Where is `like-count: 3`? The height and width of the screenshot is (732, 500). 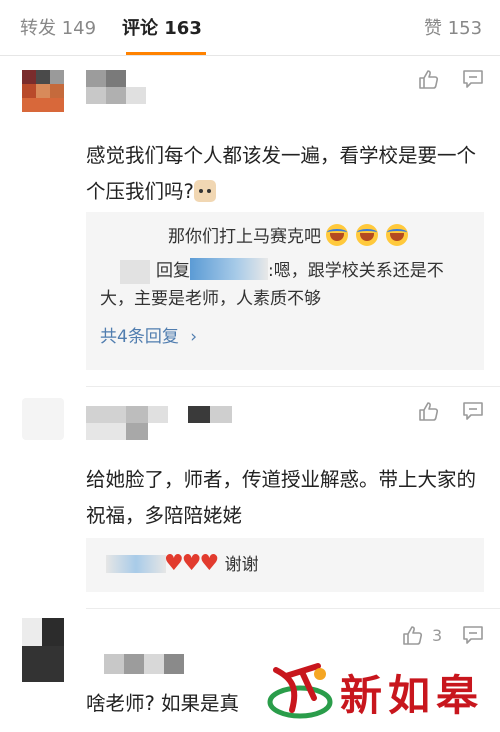
like-count: 3 is located at coordinates (437, 635).